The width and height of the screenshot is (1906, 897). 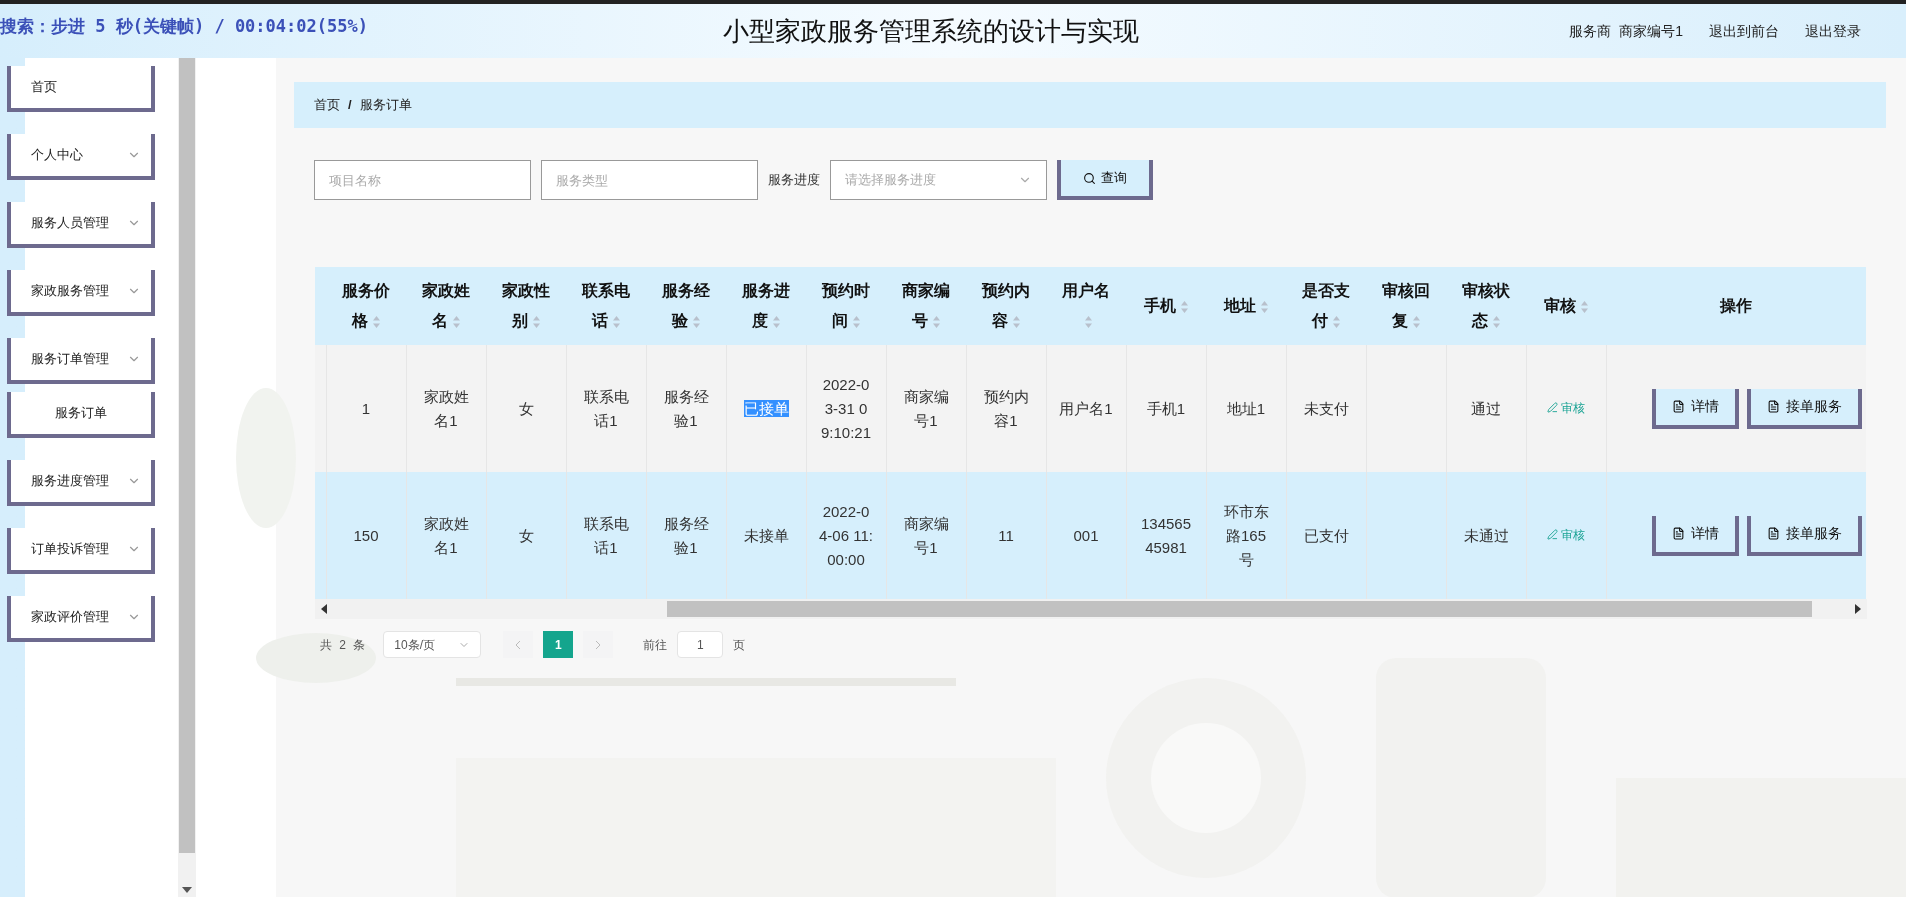 What do you see at coordinates (846, 535) in the screenshot?
I see `table-cell: 2022-04-06 11:00:00` at bounding box center [846, 535].